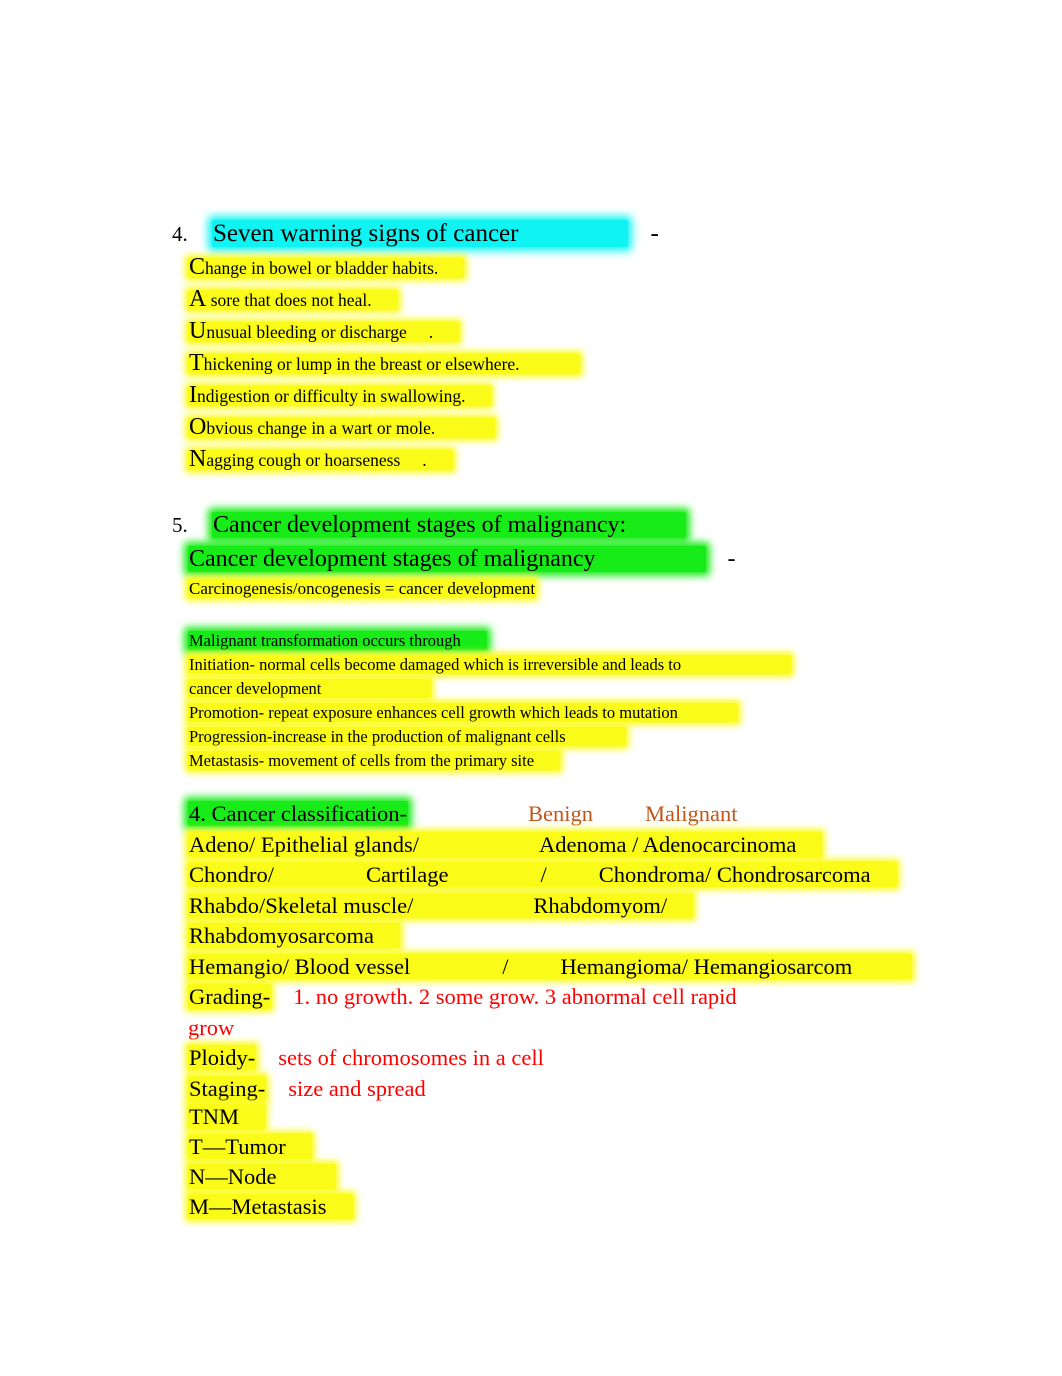  I want to click on grading-label: Grading-, so click(230, 996).